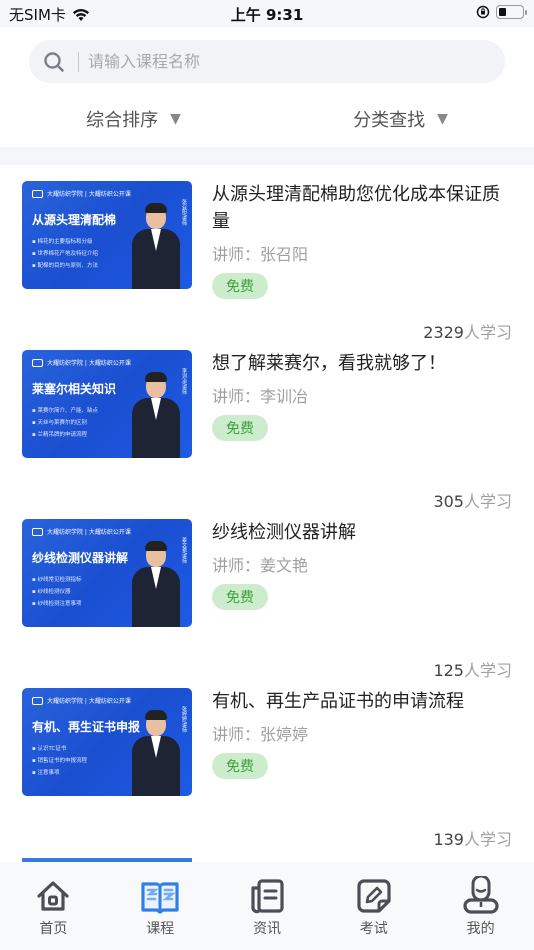 The height and width of the screenshot is (950, 534). What do you see at coordinates (78, 61) in the screenshot?
I see `search-cursor-divider` at bounding box center [78, 61].